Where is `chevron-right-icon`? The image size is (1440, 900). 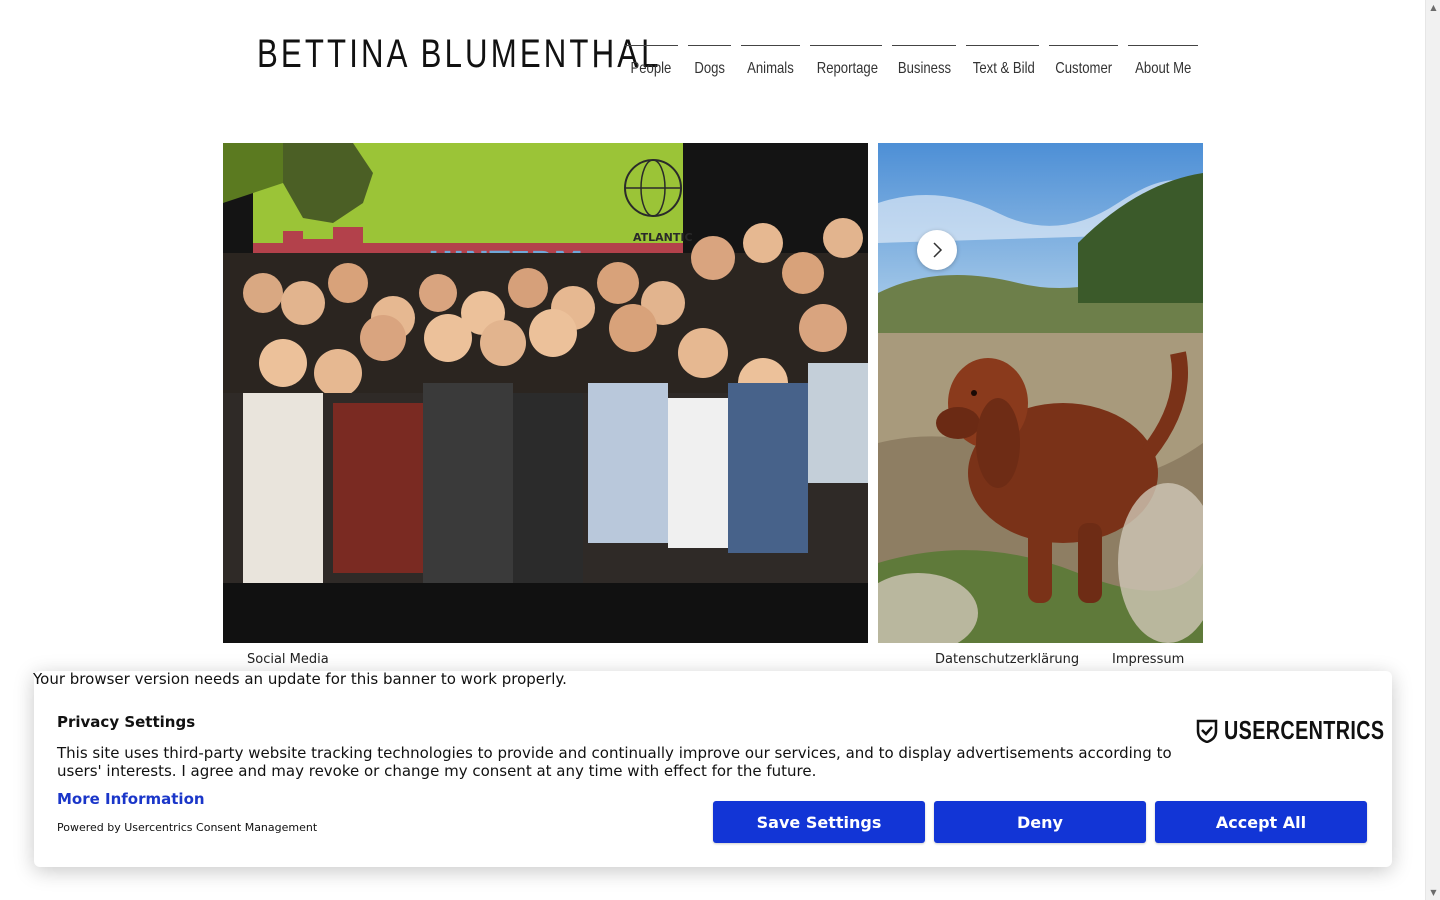
chevron-right-icon is located at coordinates (938, 250).